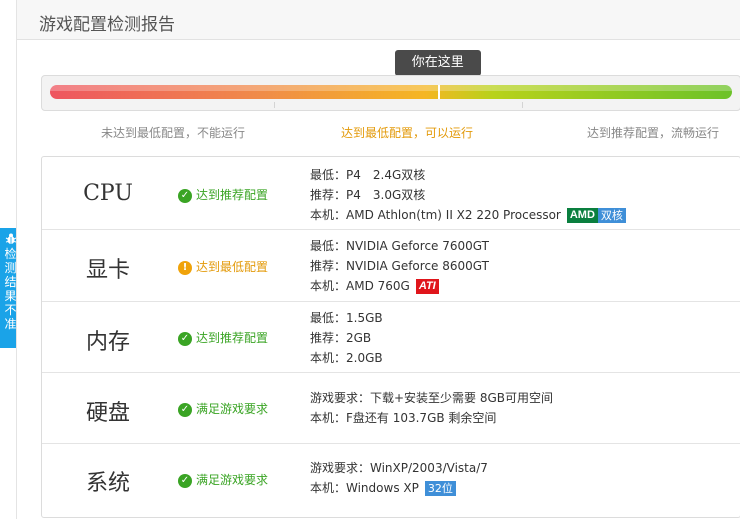 The width and height of the screenshot is (740, 519). What do you see at coordinates (107, 270) in the screenshot?
I see `row-name: 显卡` at bounding box center [107, 270].